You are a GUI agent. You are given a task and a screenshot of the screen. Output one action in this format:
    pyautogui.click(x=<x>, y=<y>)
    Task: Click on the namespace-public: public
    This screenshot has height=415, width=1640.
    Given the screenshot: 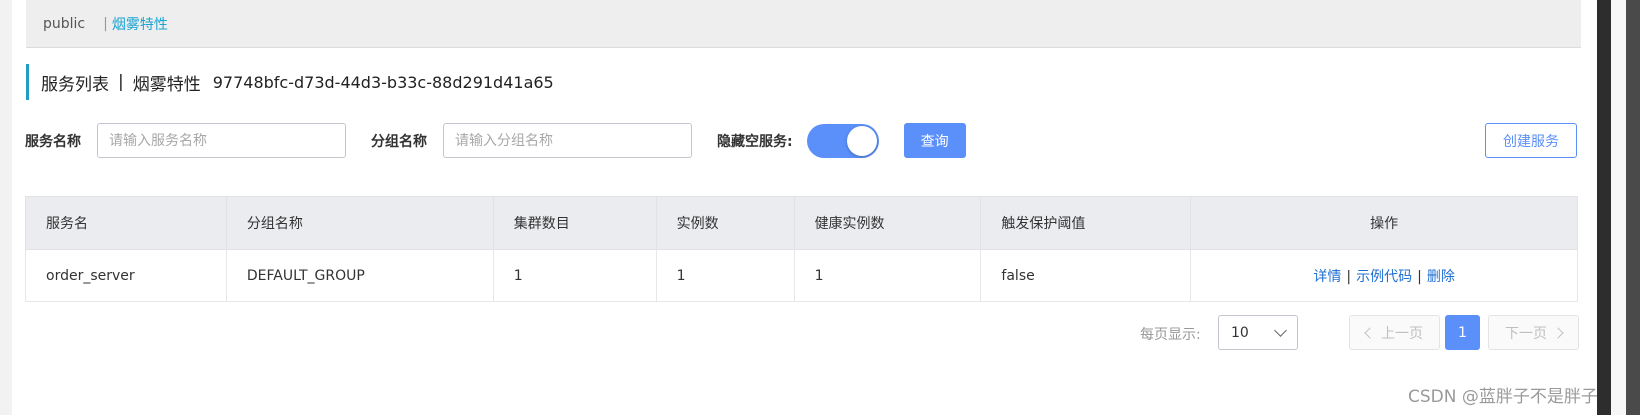 What is the action you would take?
    pyautogui.click(x=64, y=24)
    